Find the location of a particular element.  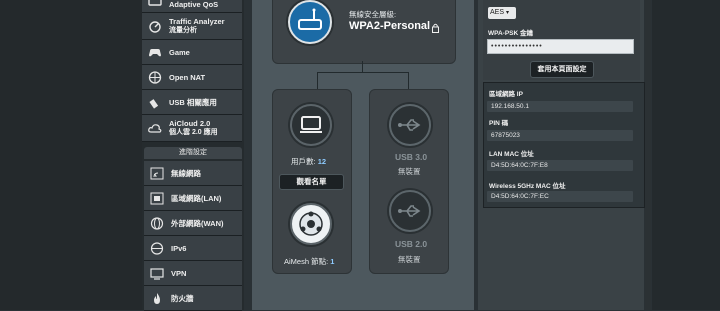

sidebar-item-label: Adaptive QoS is located at coordinates (194, 4).